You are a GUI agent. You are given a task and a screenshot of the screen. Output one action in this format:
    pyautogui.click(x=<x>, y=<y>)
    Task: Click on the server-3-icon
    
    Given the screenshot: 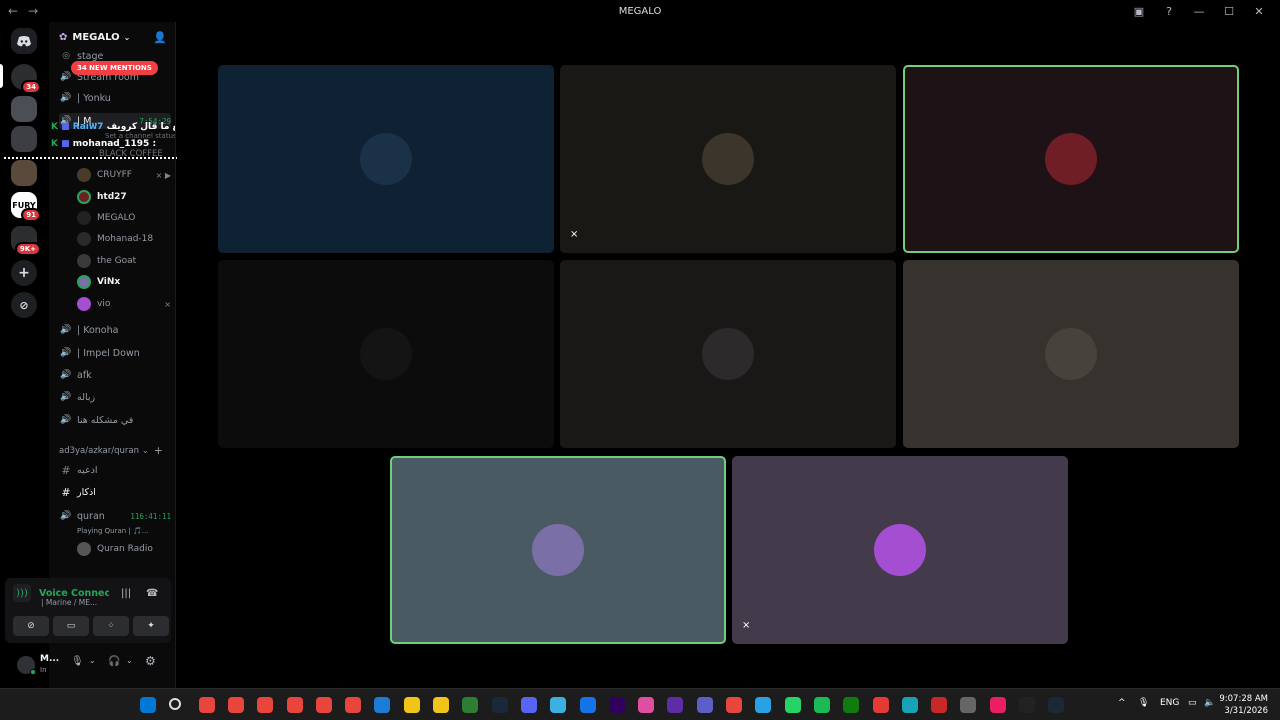 What is the action you would take?
    pyautogui.click(x=24, y=139)
    